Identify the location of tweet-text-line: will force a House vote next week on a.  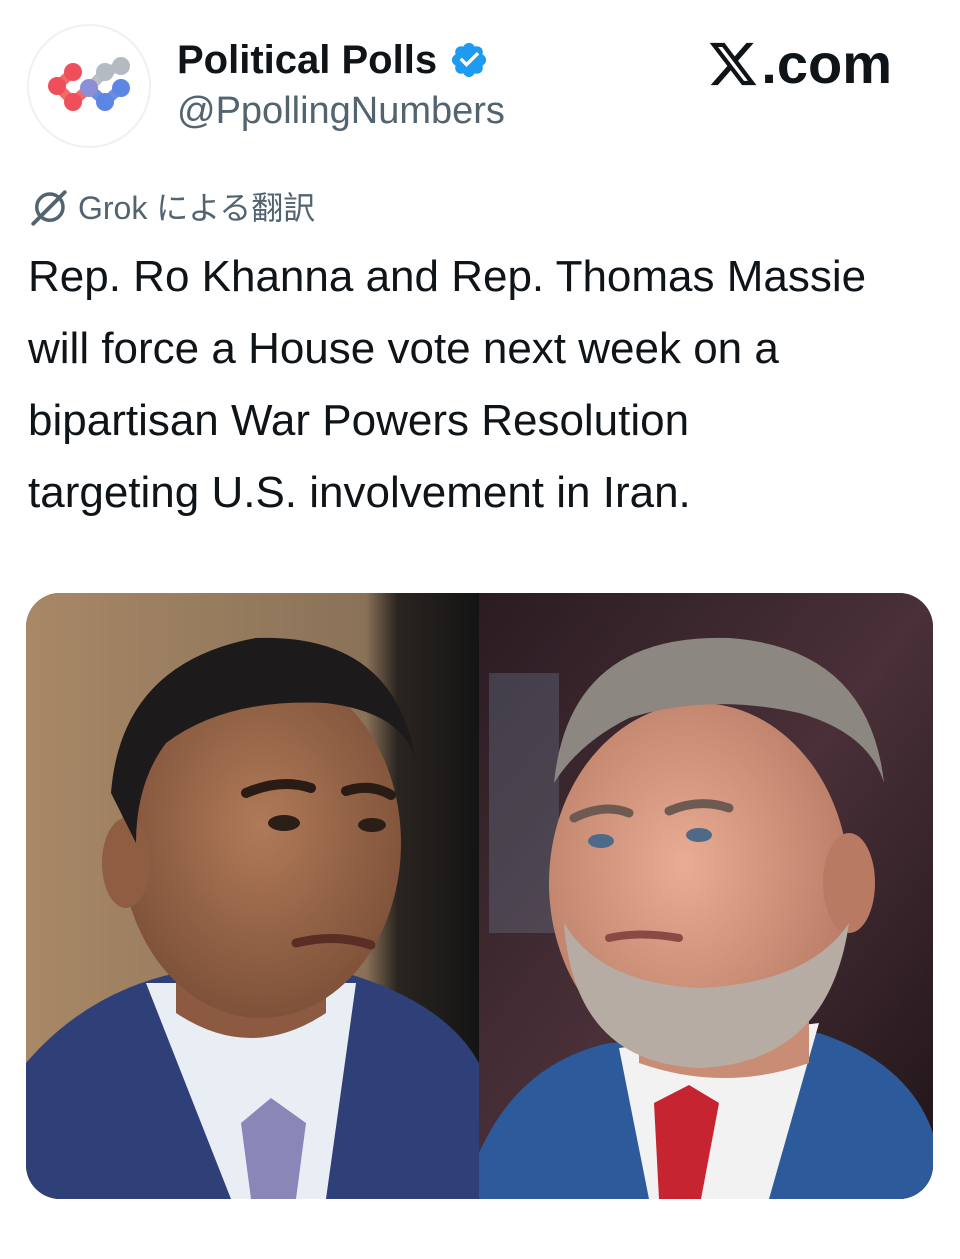
(403, 348).